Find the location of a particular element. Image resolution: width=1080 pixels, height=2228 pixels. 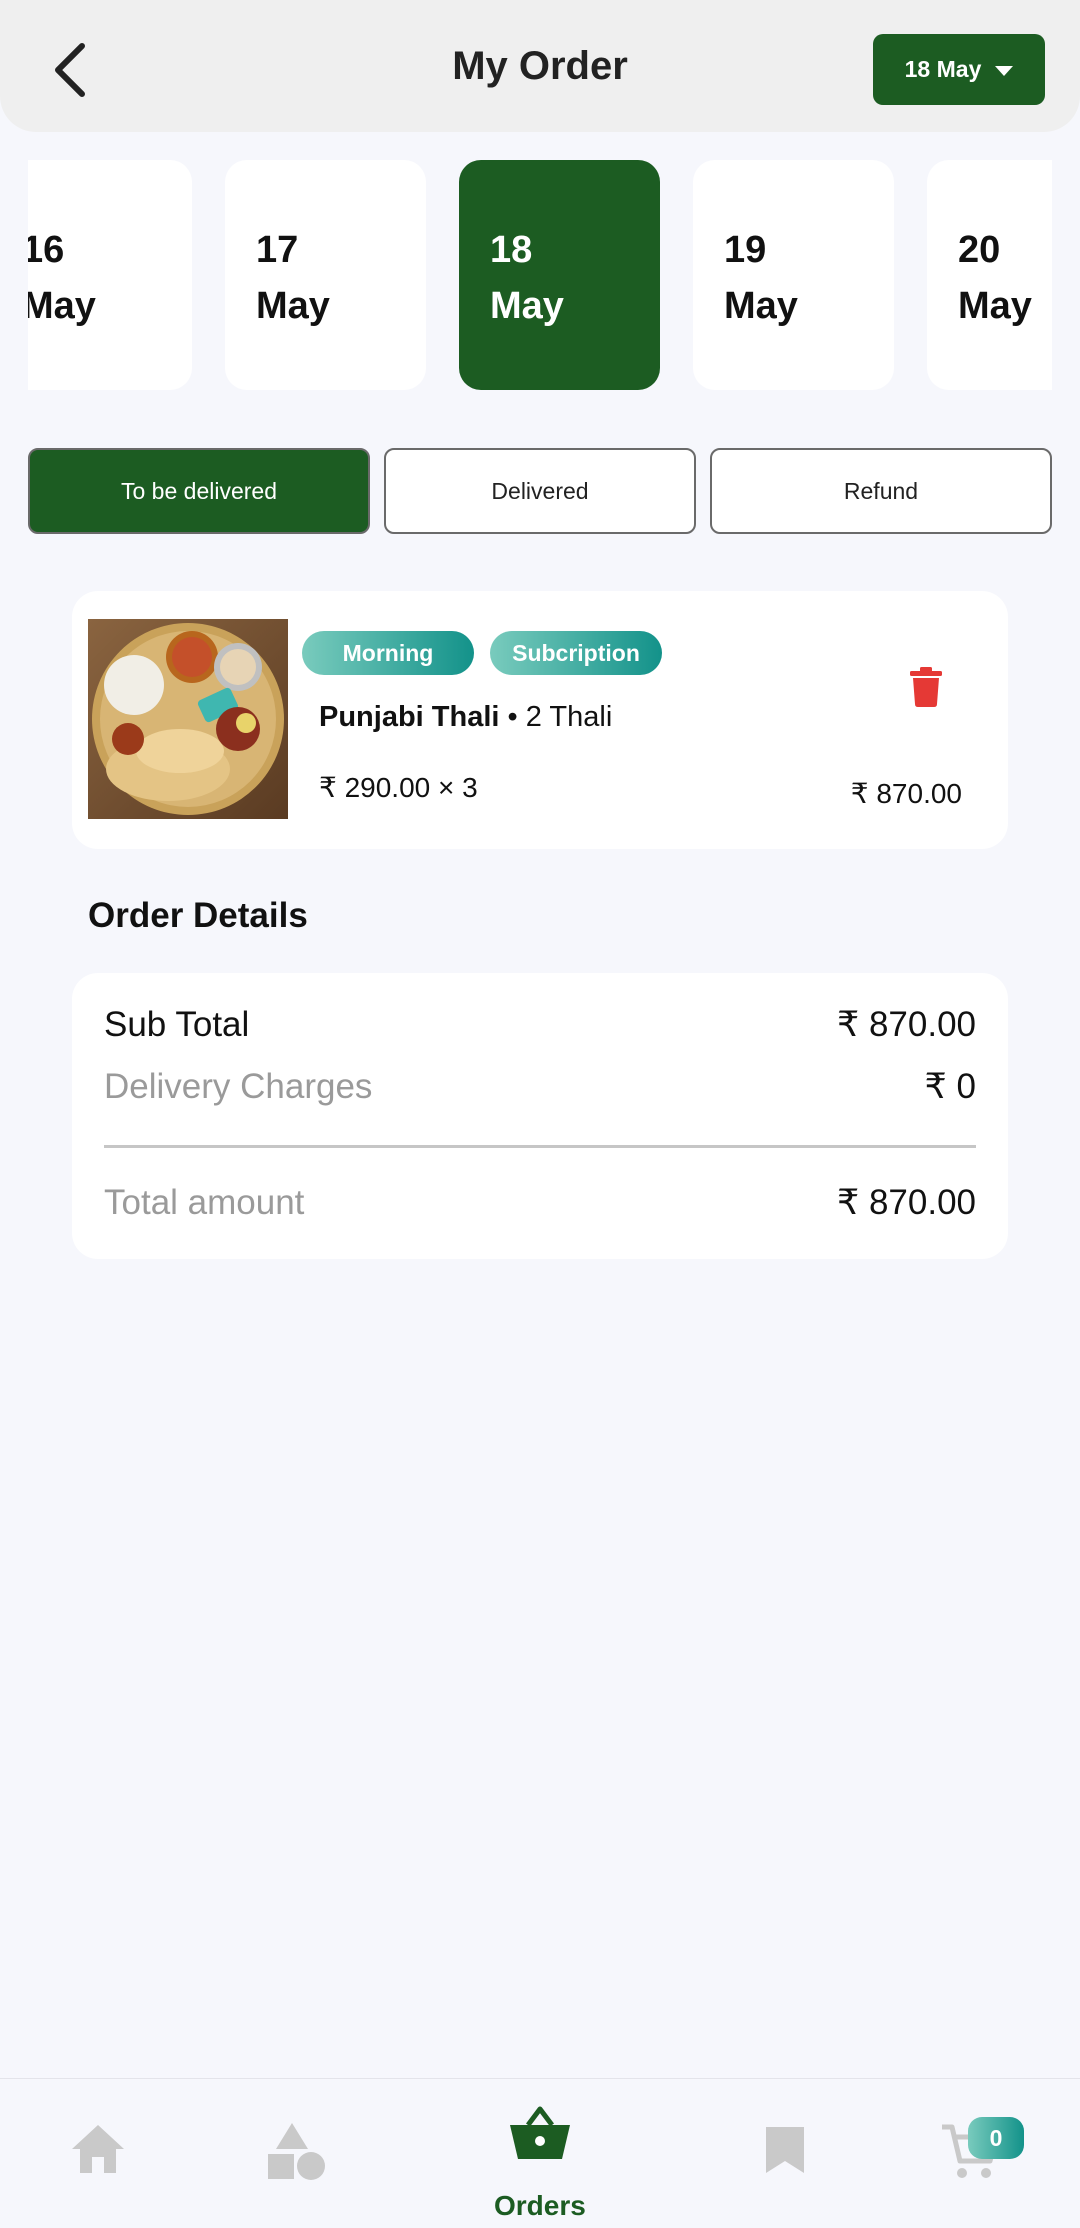

item-name: Punjabi Thali • 2 Thali is located at coordinates (465, 717).